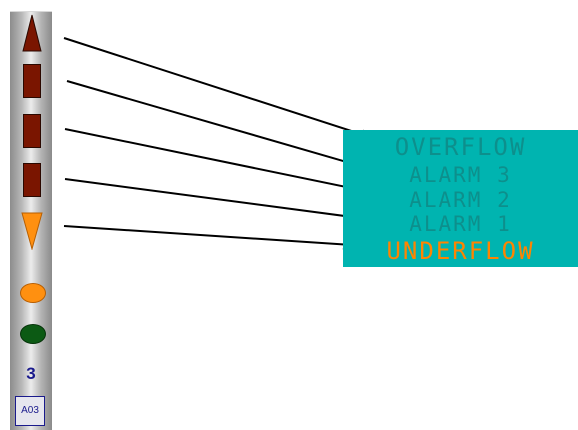 The image size is (578, 430). What do you see at coordinates (460, 251) in the screenshot?
I see `legend-underflow: UNDERFLOW` at bounding box center [460, 251].